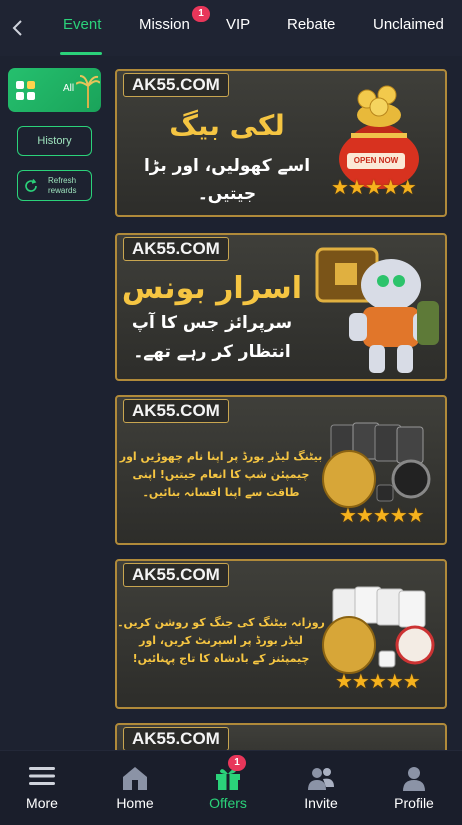  I want to click on banner-body-line1: اسے کھولیں، اور بڑا, so click(227, 166).